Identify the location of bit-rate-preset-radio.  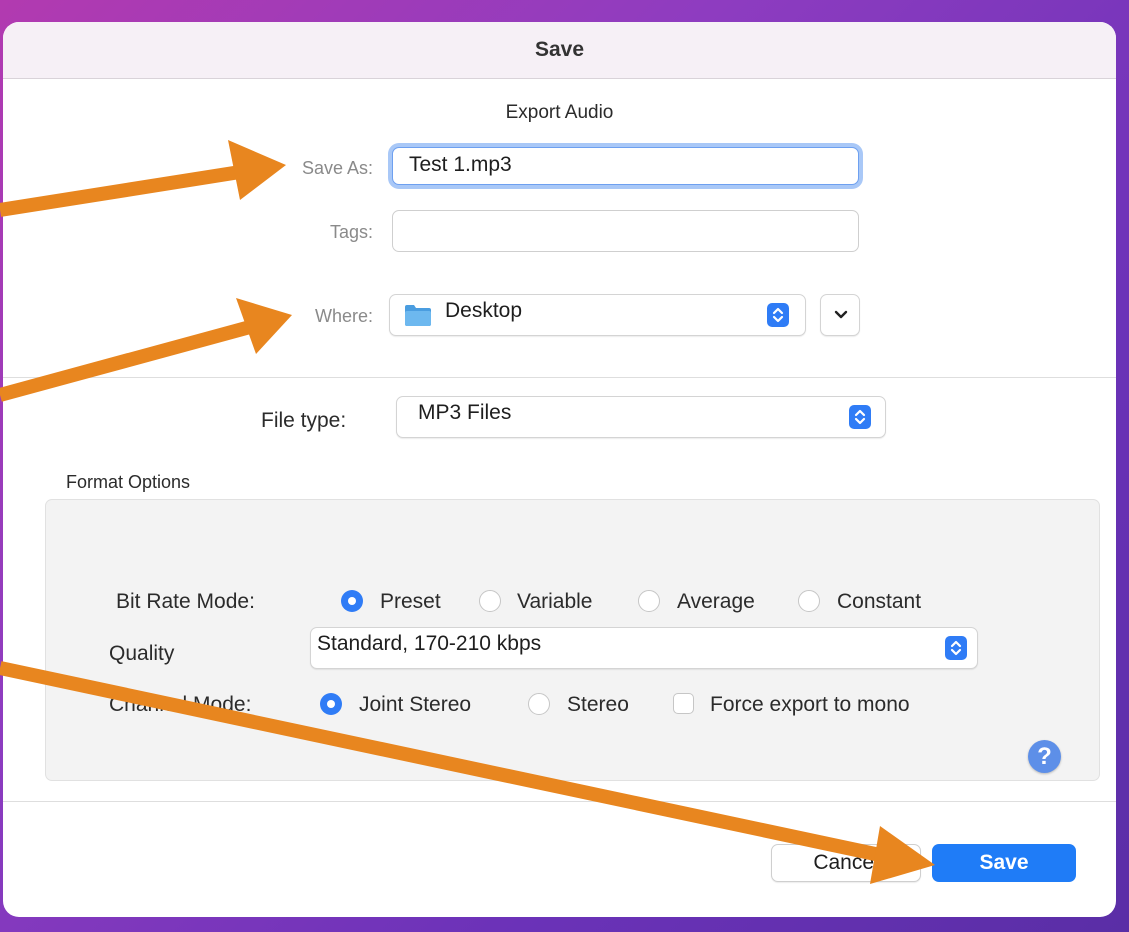
(352, 601).